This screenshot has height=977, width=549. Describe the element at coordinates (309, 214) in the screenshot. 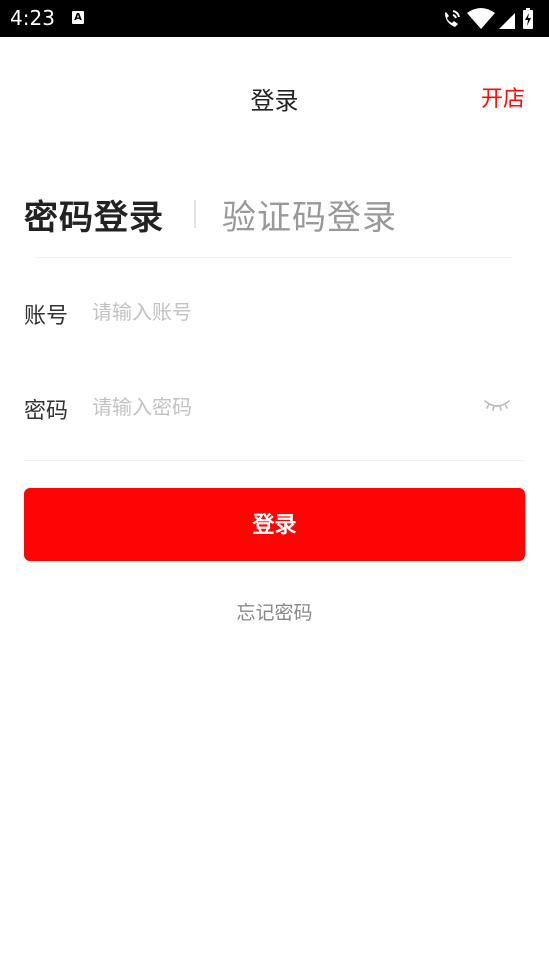

I see `tab-code-login: 验证码登录` at that location.